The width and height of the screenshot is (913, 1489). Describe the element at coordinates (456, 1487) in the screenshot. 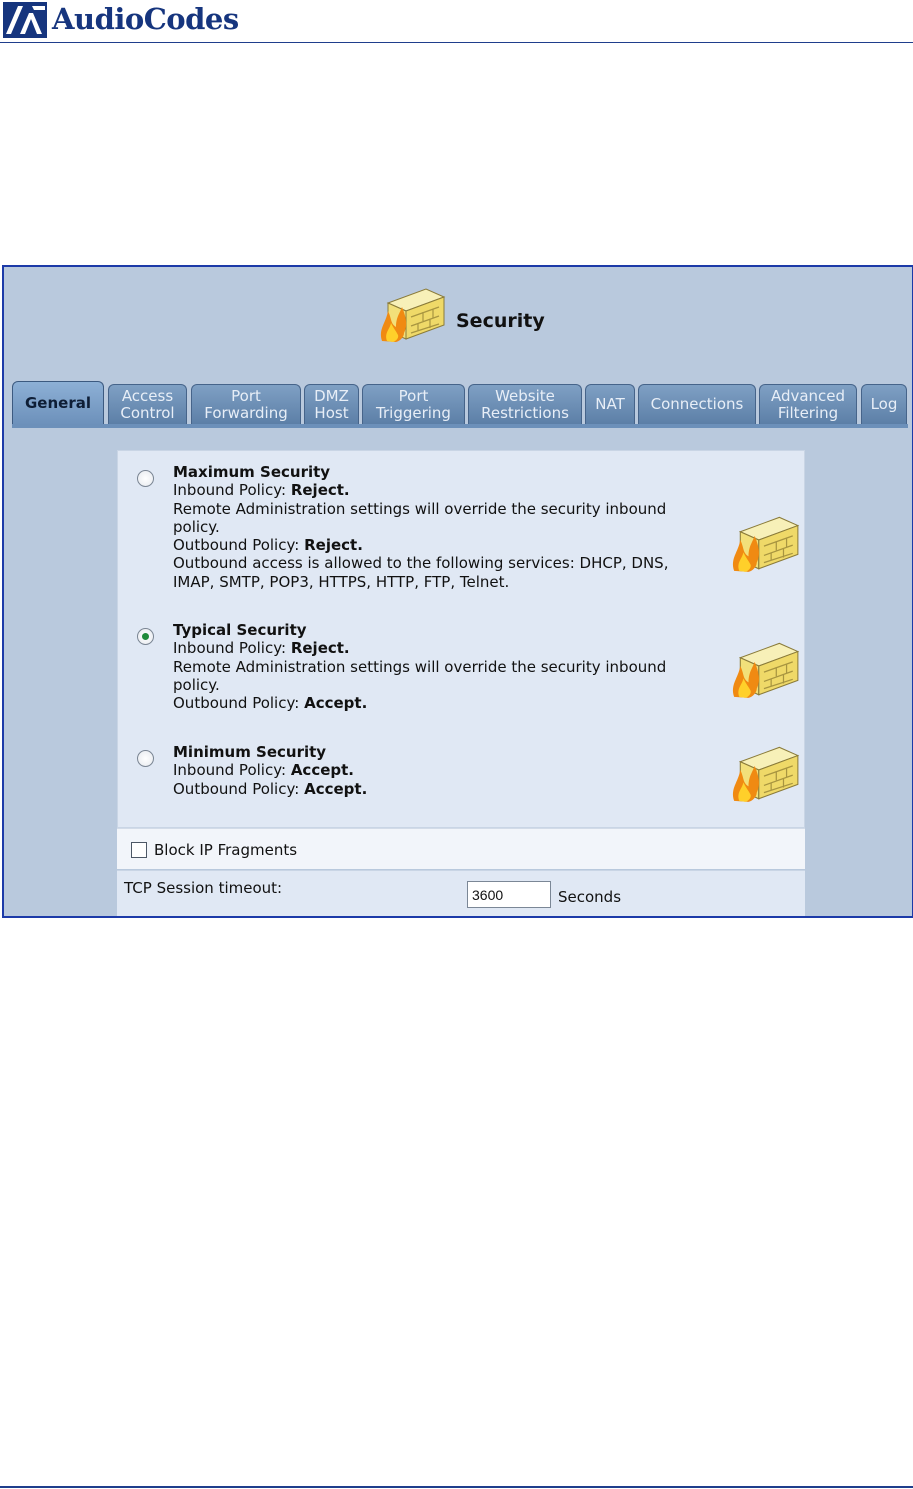

I see `footer-divider` at that location.